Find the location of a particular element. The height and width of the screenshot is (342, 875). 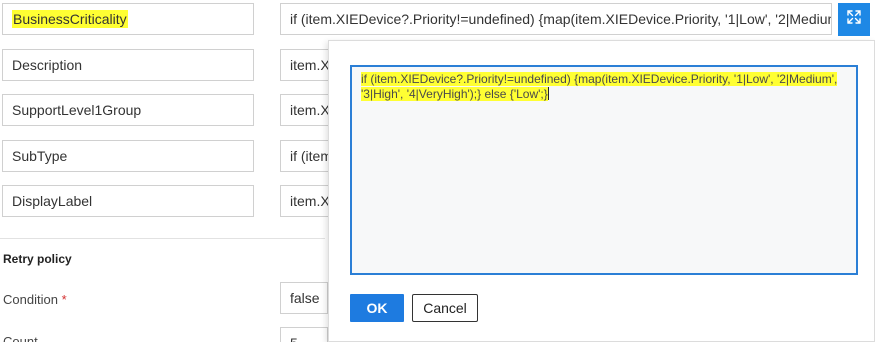

field-name-label: DisplayLabel is located at coordinates (52, 201).